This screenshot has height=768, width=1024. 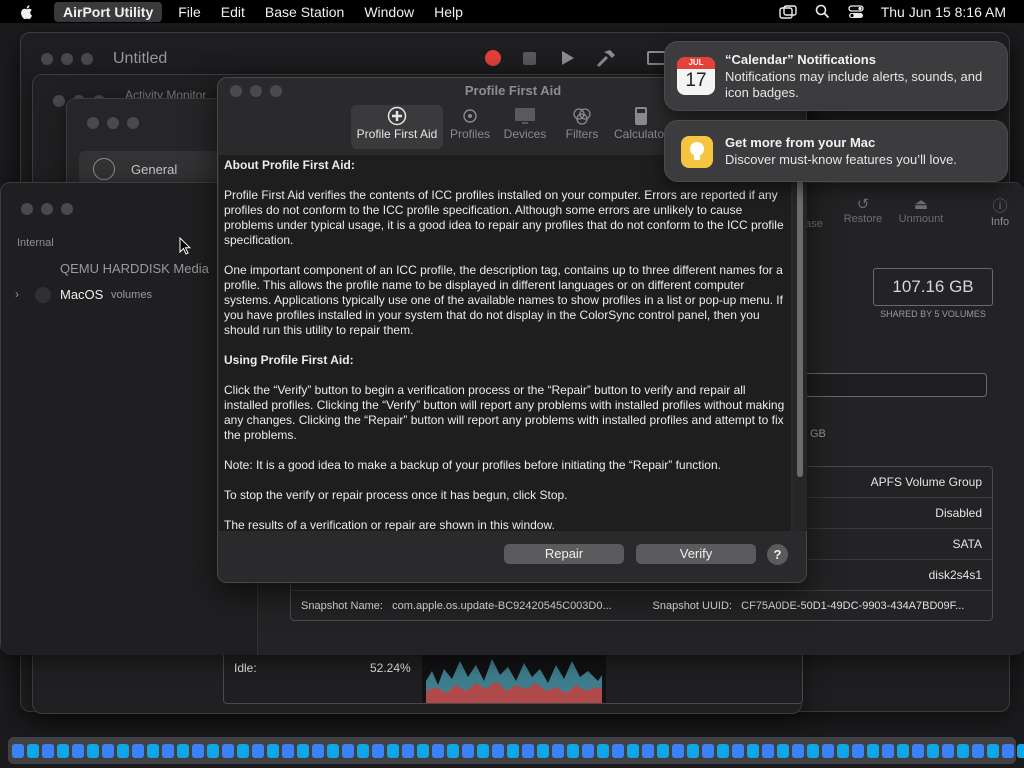 I want to click on verify-button: Verify, so click(x=696, y=554).